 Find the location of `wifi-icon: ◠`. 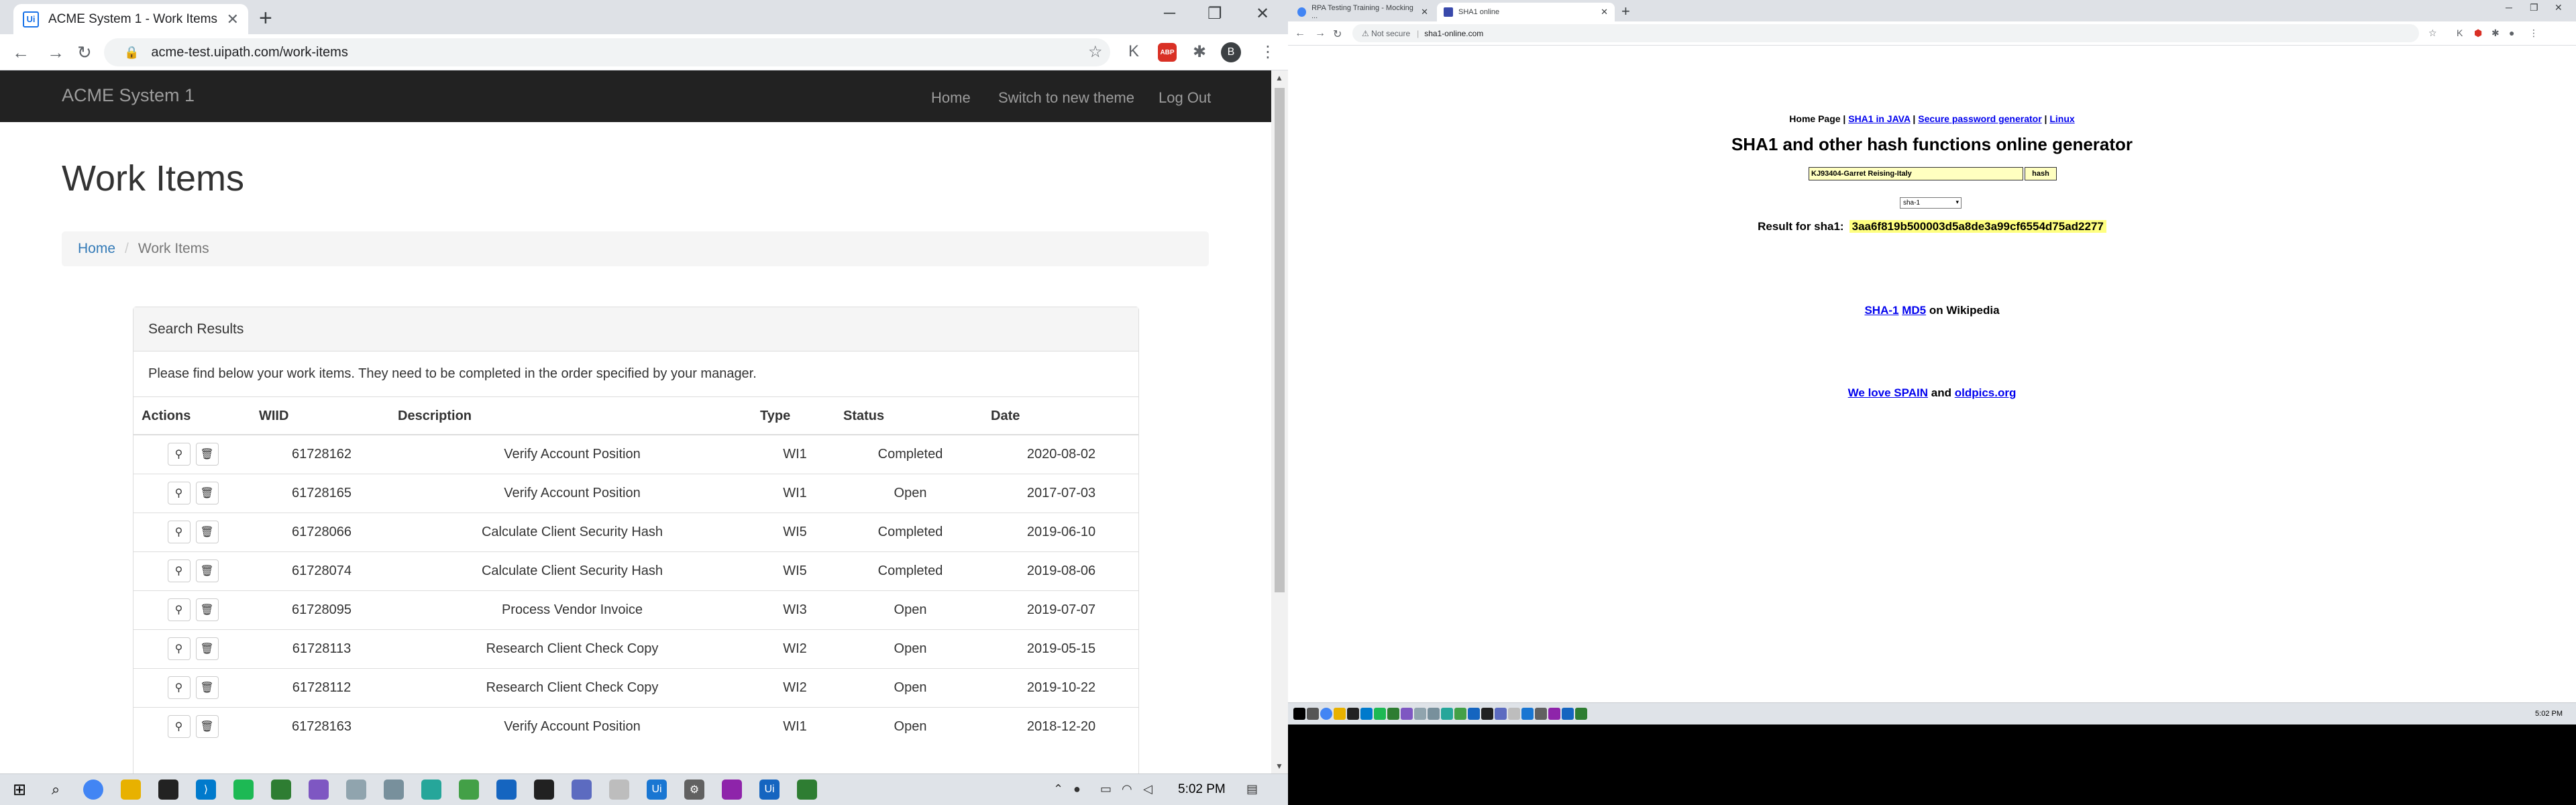

wifi-icon: ◠ is located at coordinates (1127, 789).